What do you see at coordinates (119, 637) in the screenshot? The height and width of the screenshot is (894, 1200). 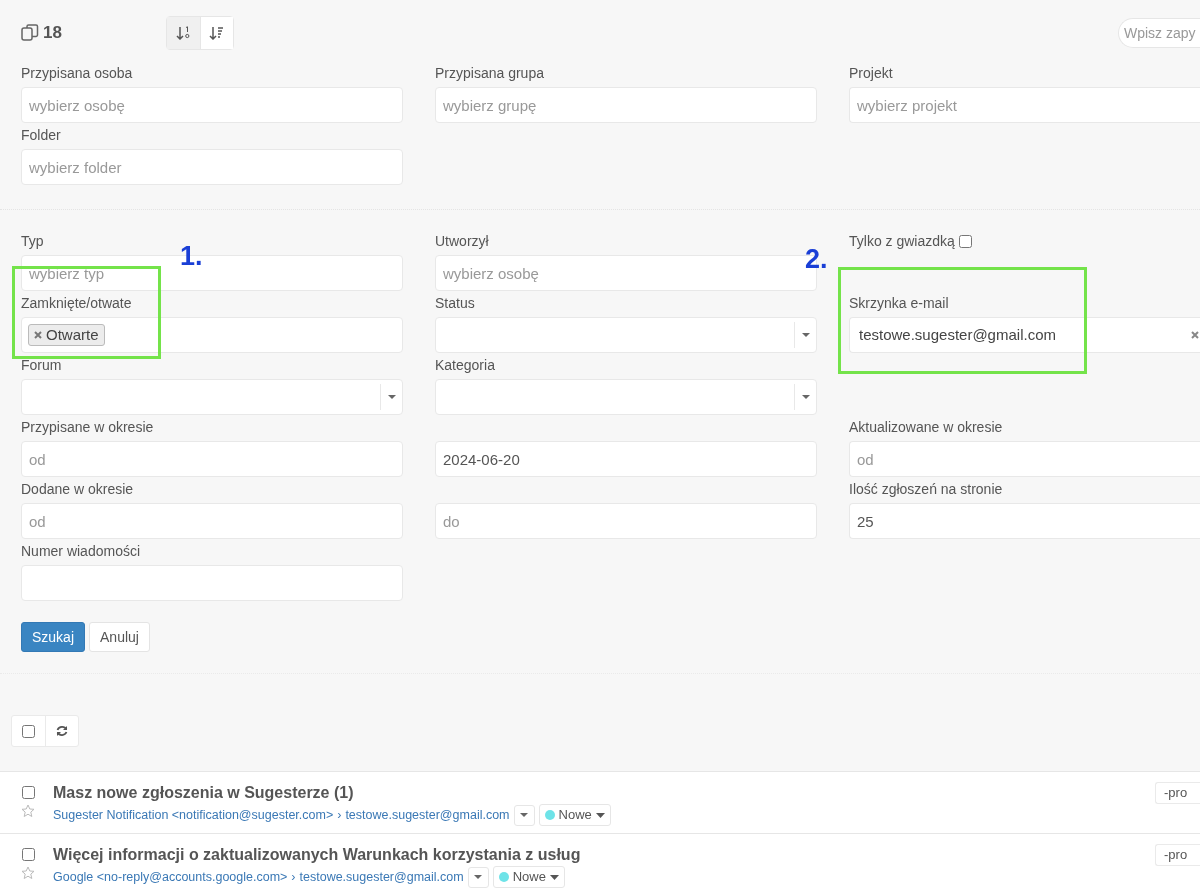 I see `cancel-button: Anuluj` at bounding box center [119, 637].